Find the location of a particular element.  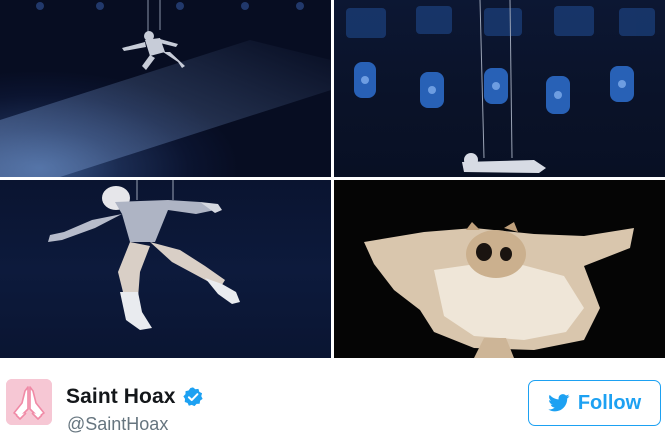

follow-button: Follow is located at coordinates (594, 403).